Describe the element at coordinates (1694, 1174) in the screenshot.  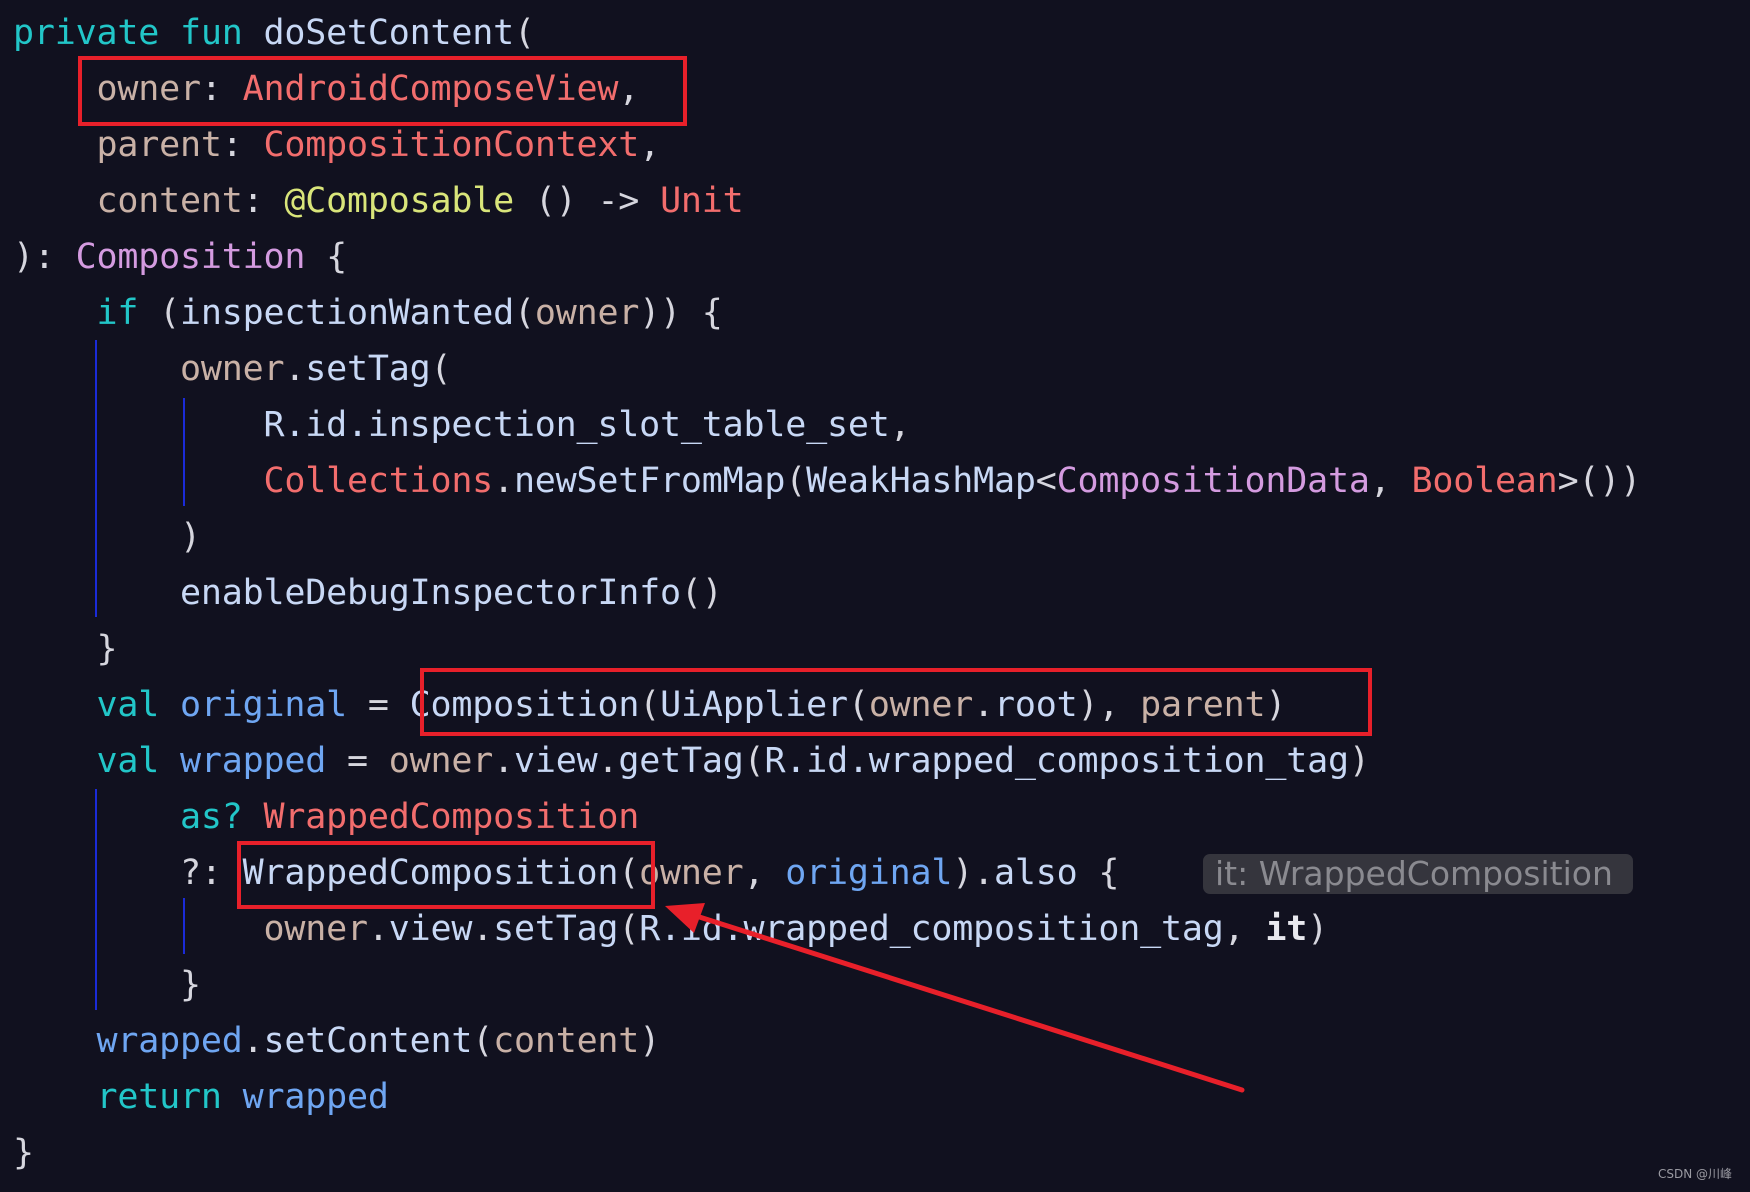
I see `watermark: CSDN @川峰` at that location.